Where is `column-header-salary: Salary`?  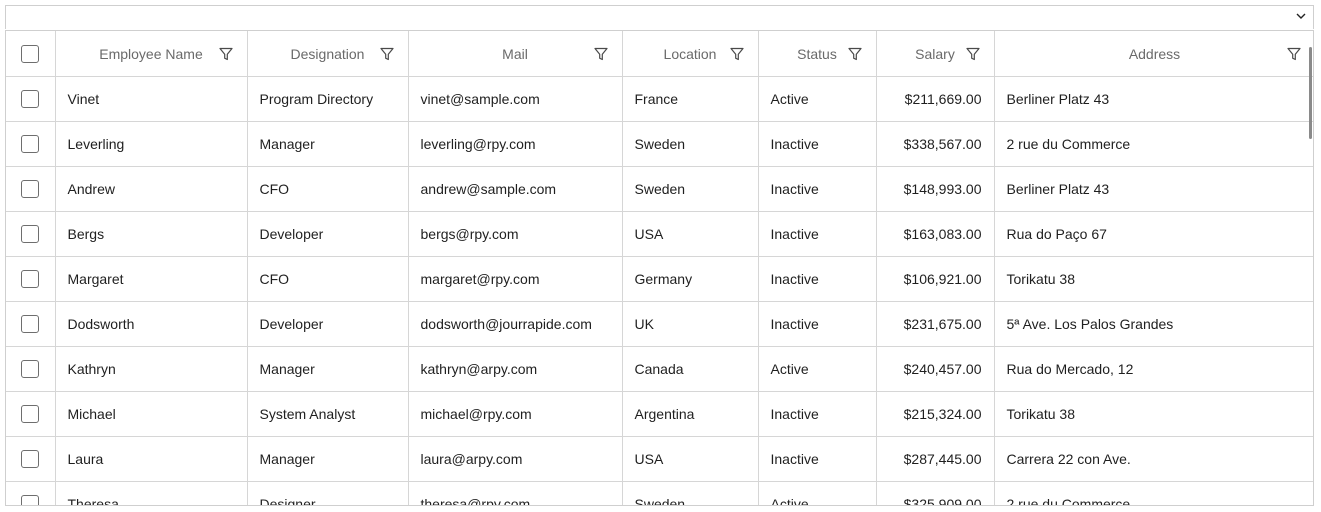 column-header-salary: Salary is located at coordinates (935, 54).